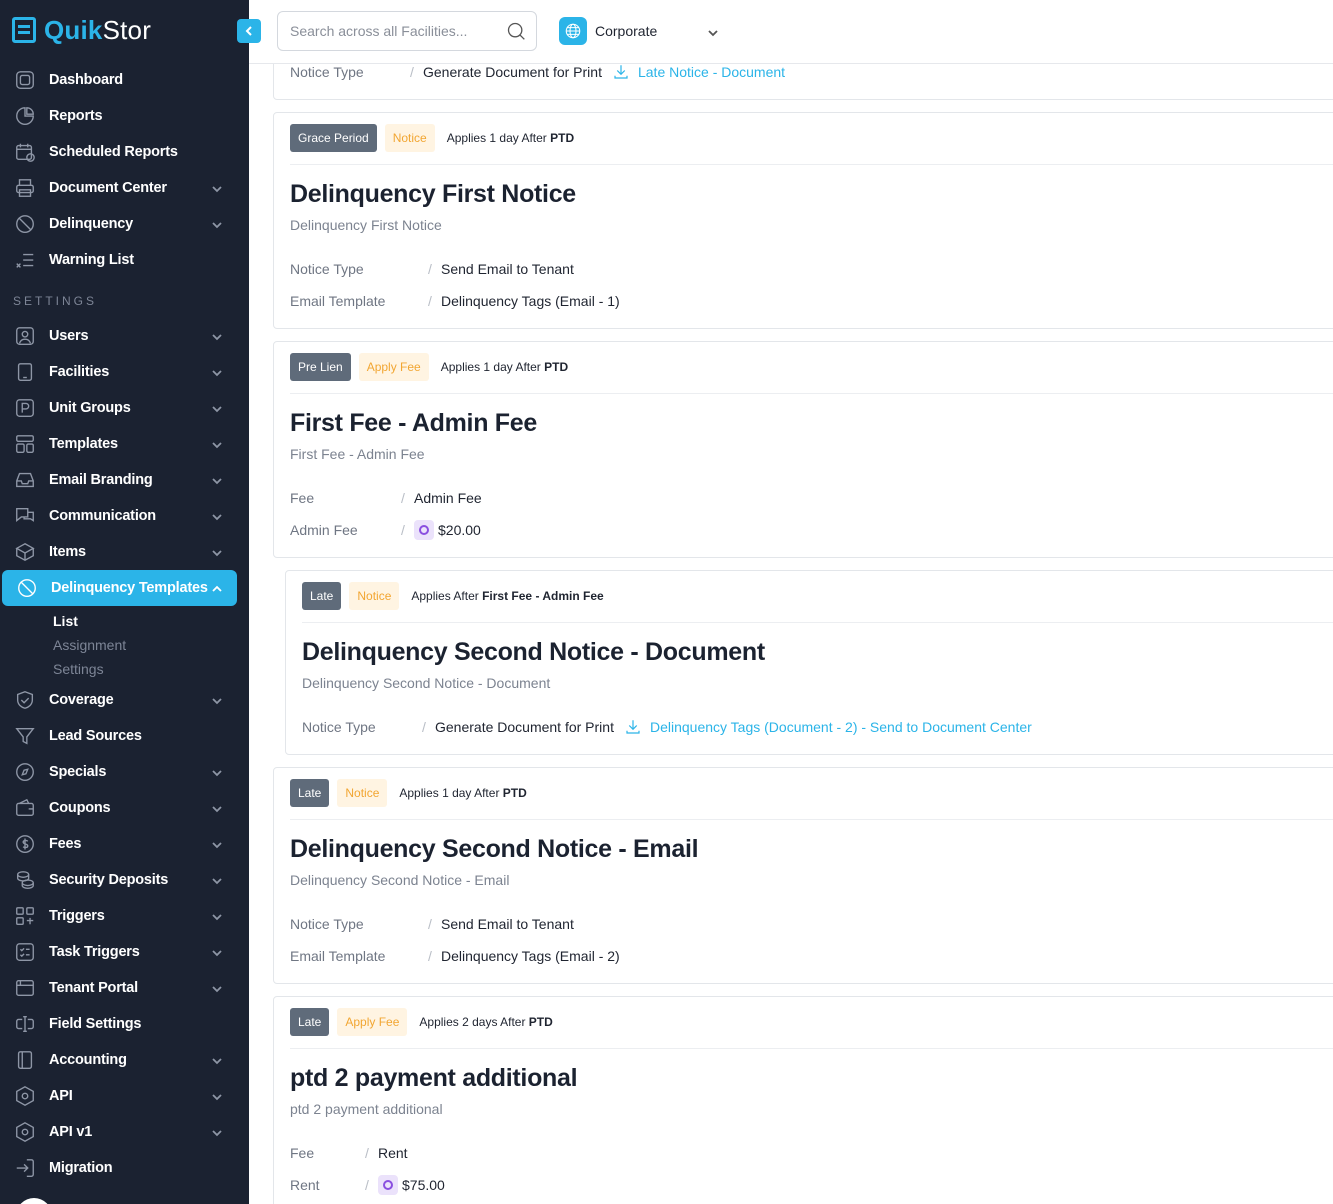  I want to click on building-icon, so click(25, 372).